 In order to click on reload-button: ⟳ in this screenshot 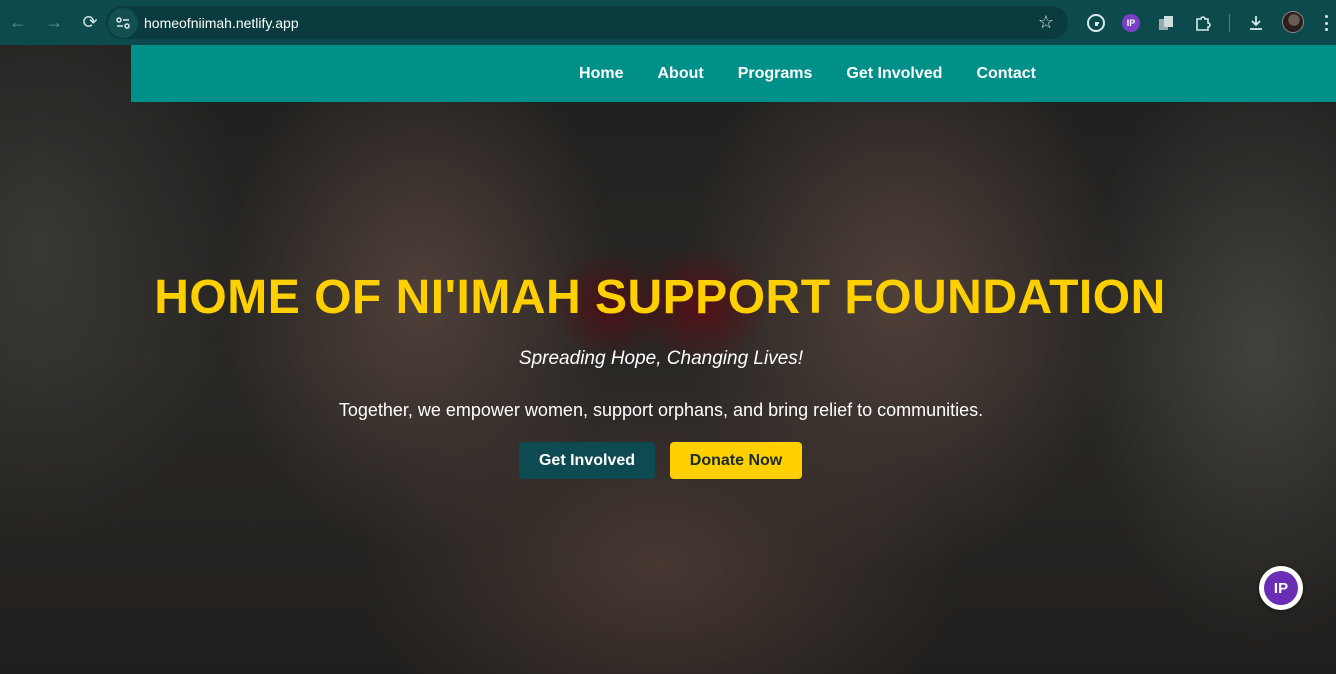, I will do `click(90, 23)`.